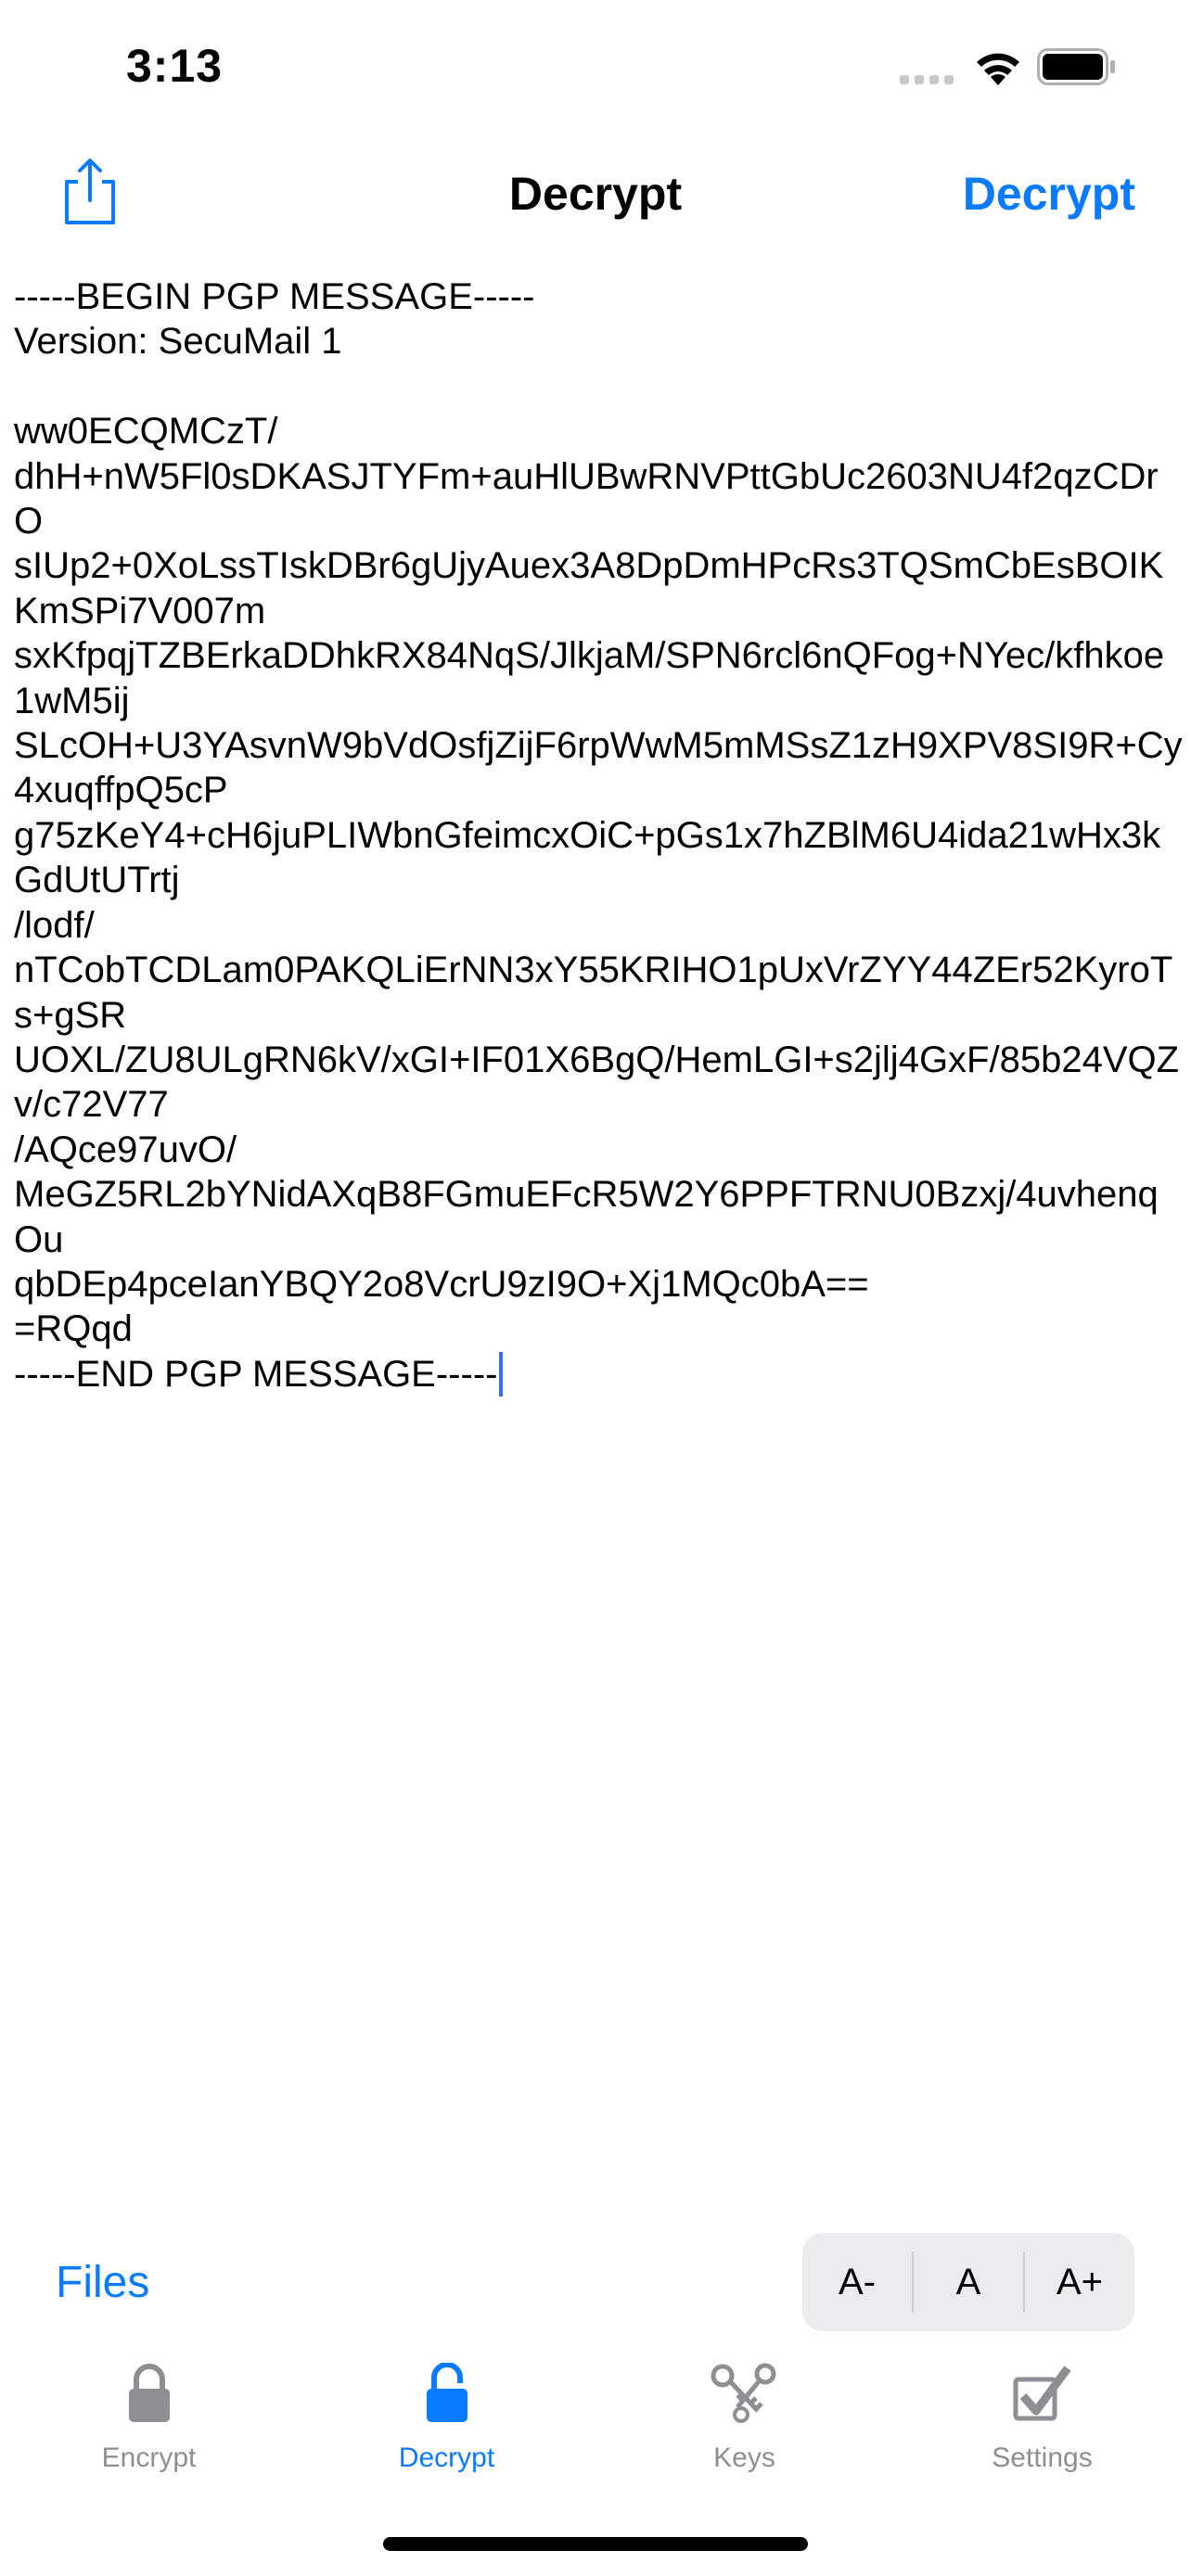 The image size is (1191, 2576). I want to click on tab-label: Decrypt, so click(446, 2458).